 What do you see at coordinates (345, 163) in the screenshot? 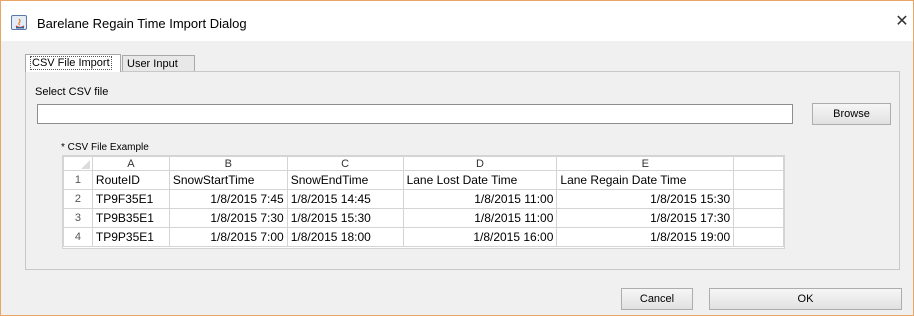
I see `column-letter: C` at bounding box center [345, 163].